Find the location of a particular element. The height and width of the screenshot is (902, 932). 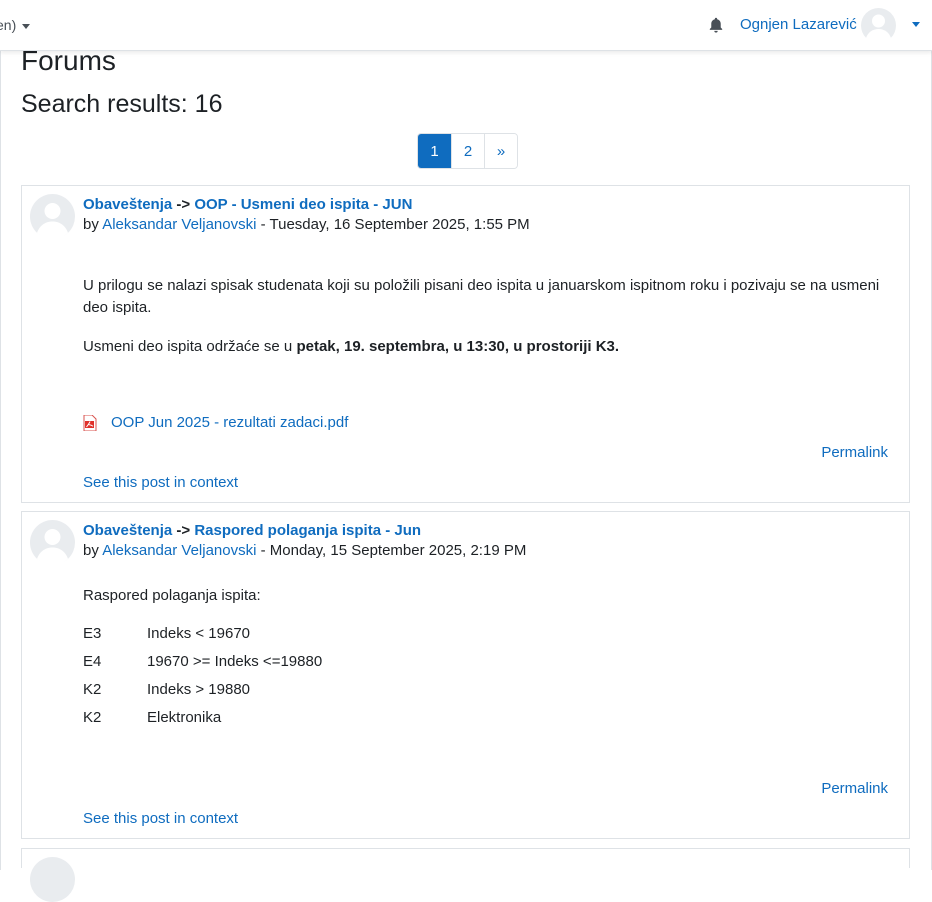

language-label: en) is located at coordinates (8, 25).